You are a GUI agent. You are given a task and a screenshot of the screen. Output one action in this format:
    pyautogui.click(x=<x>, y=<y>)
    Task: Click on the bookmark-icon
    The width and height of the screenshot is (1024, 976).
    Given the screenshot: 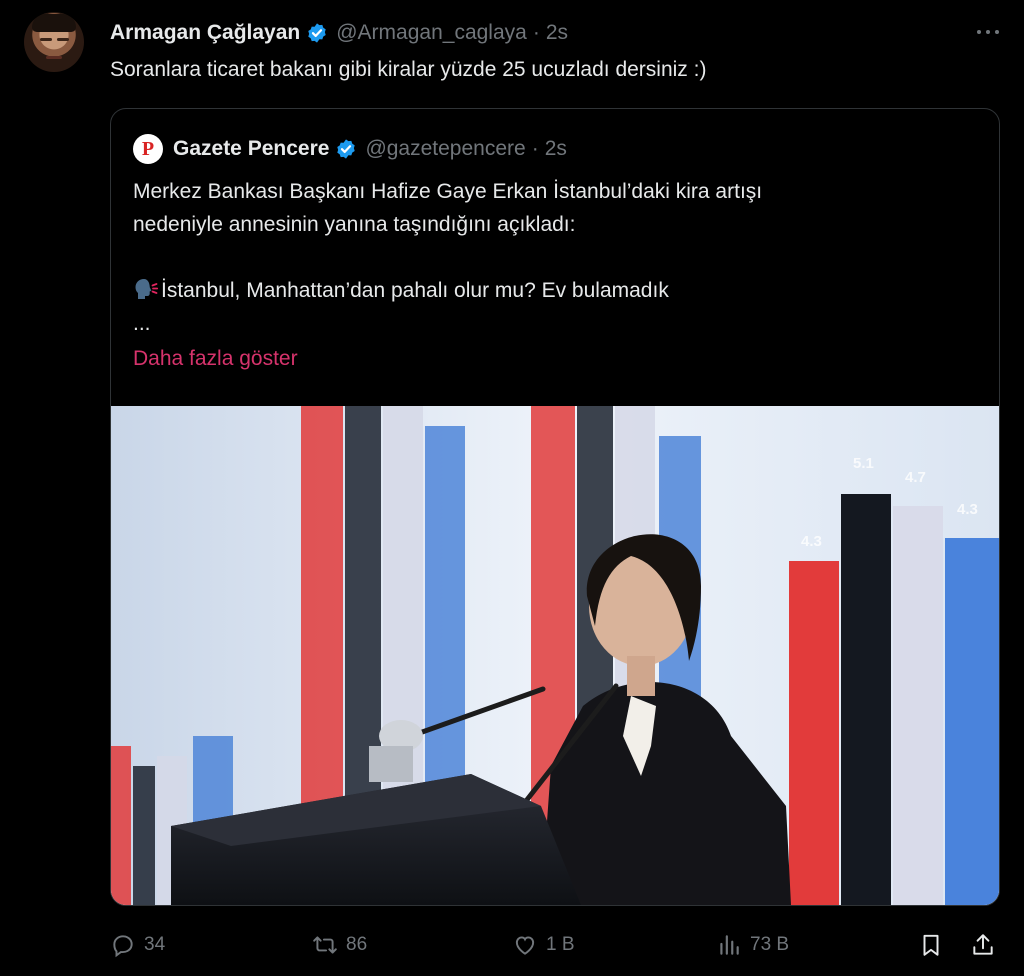 What is the action you would take?
    pyautogui.click(x=931, y=945)
    